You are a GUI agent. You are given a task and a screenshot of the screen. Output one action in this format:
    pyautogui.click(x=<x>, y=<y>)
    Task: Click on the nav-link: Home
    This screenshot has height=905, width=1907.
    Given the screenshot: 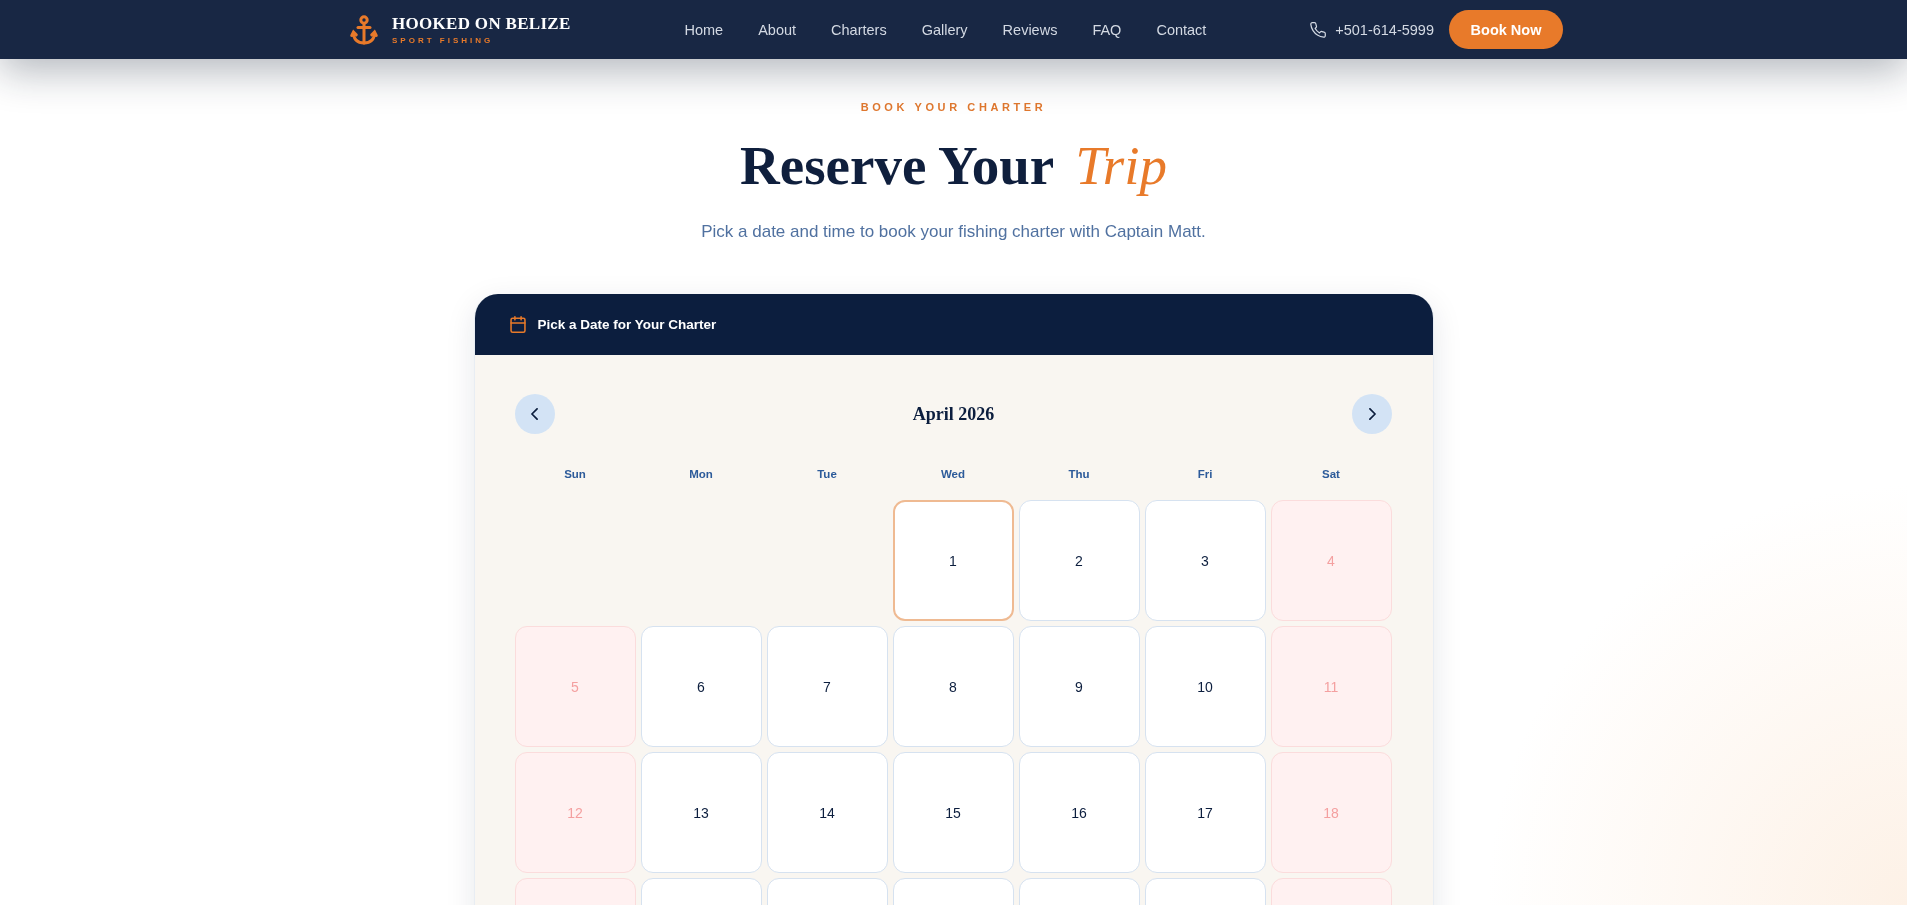 What is the action you would take?
    pyautogui.click(x=704, y=29)
    